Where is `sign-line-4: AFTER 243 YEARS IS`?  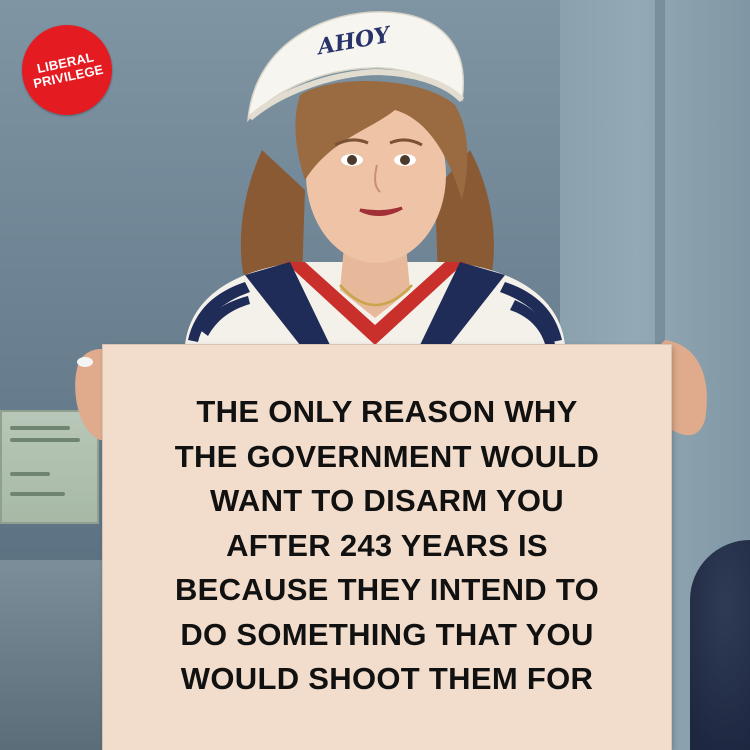 sign-line-4: AFTER 243 YEARS IS is located at coordinates (387, 545).